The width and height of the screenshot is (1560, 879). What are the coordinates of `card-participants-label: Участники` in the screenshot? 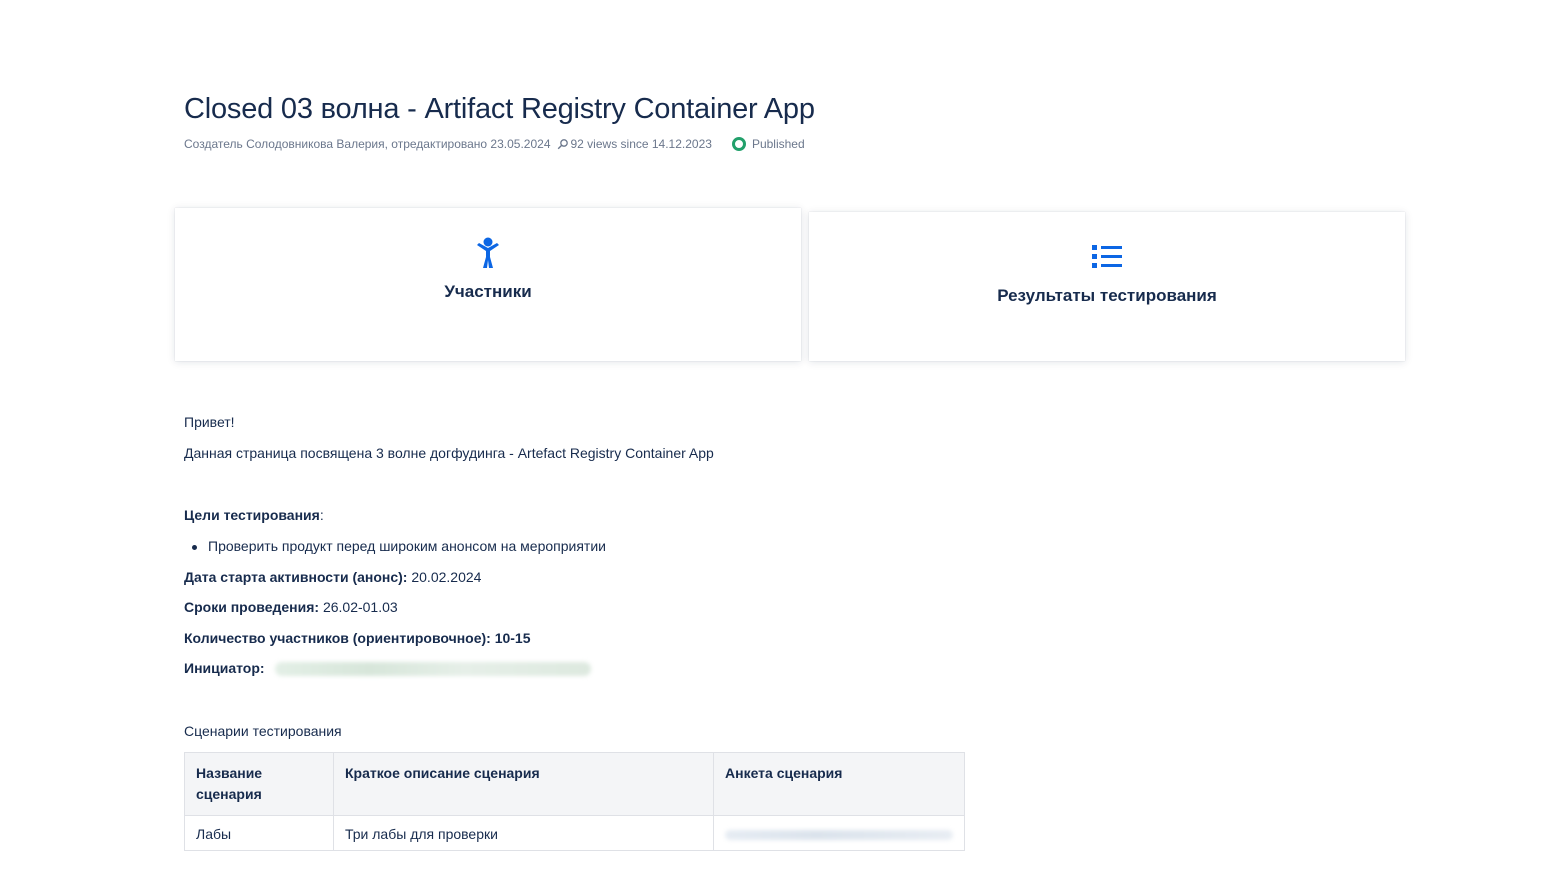 It's located at (488, 291).